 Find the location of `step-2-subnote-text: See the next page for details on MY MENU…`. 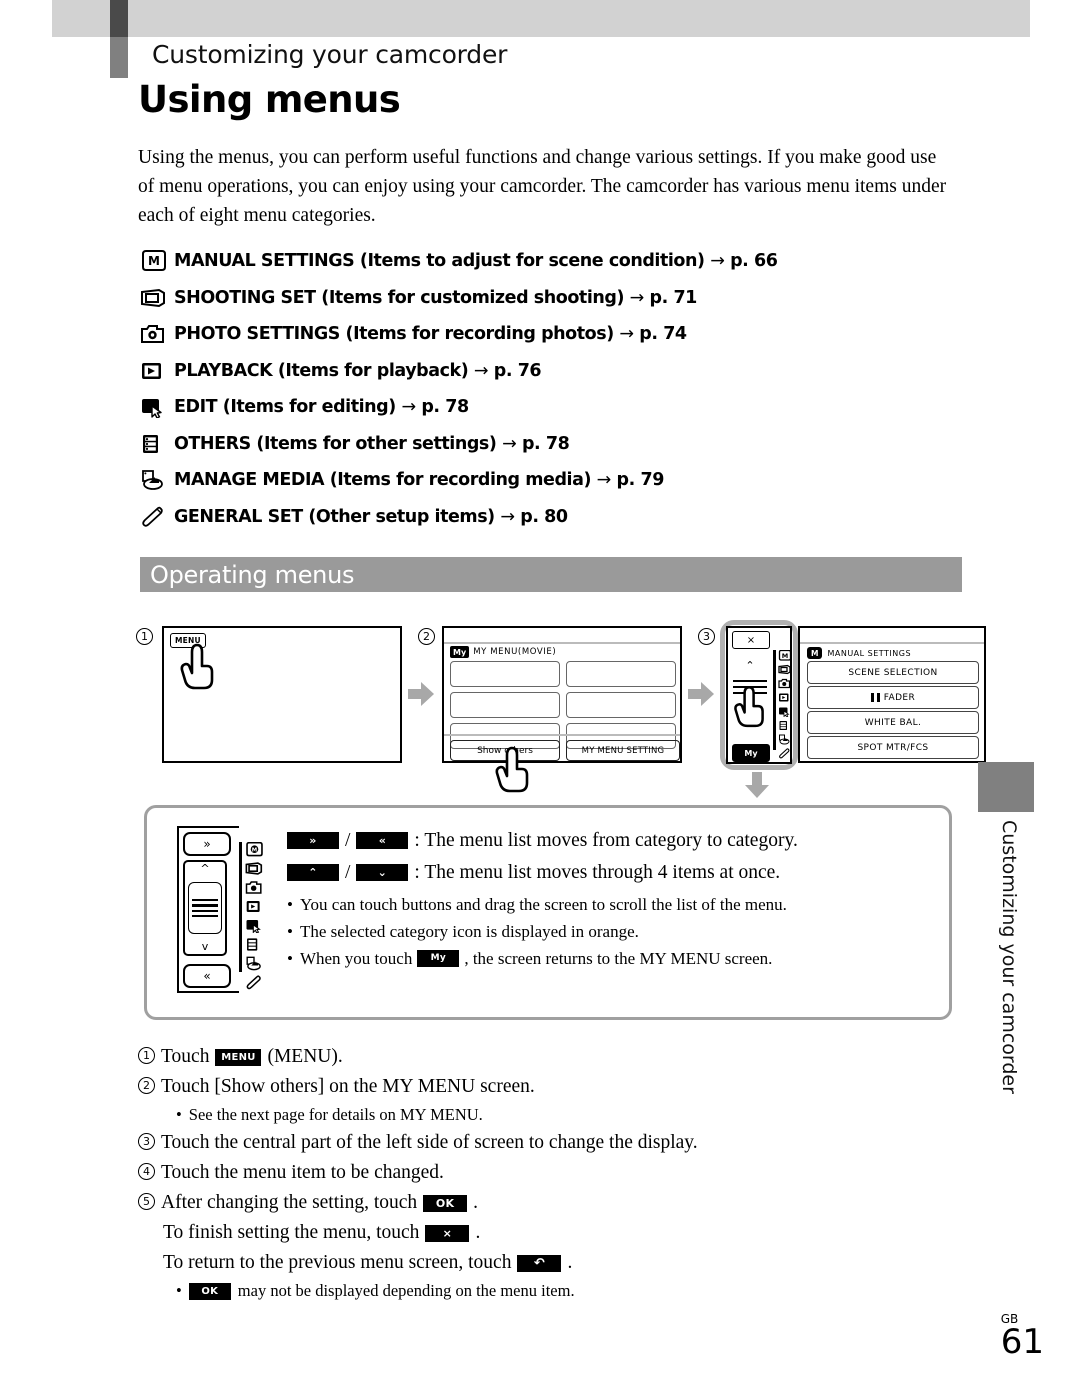

step-2-subnote-text: See the next page for details on MY MENU… is located at coordinates (335, 1114).